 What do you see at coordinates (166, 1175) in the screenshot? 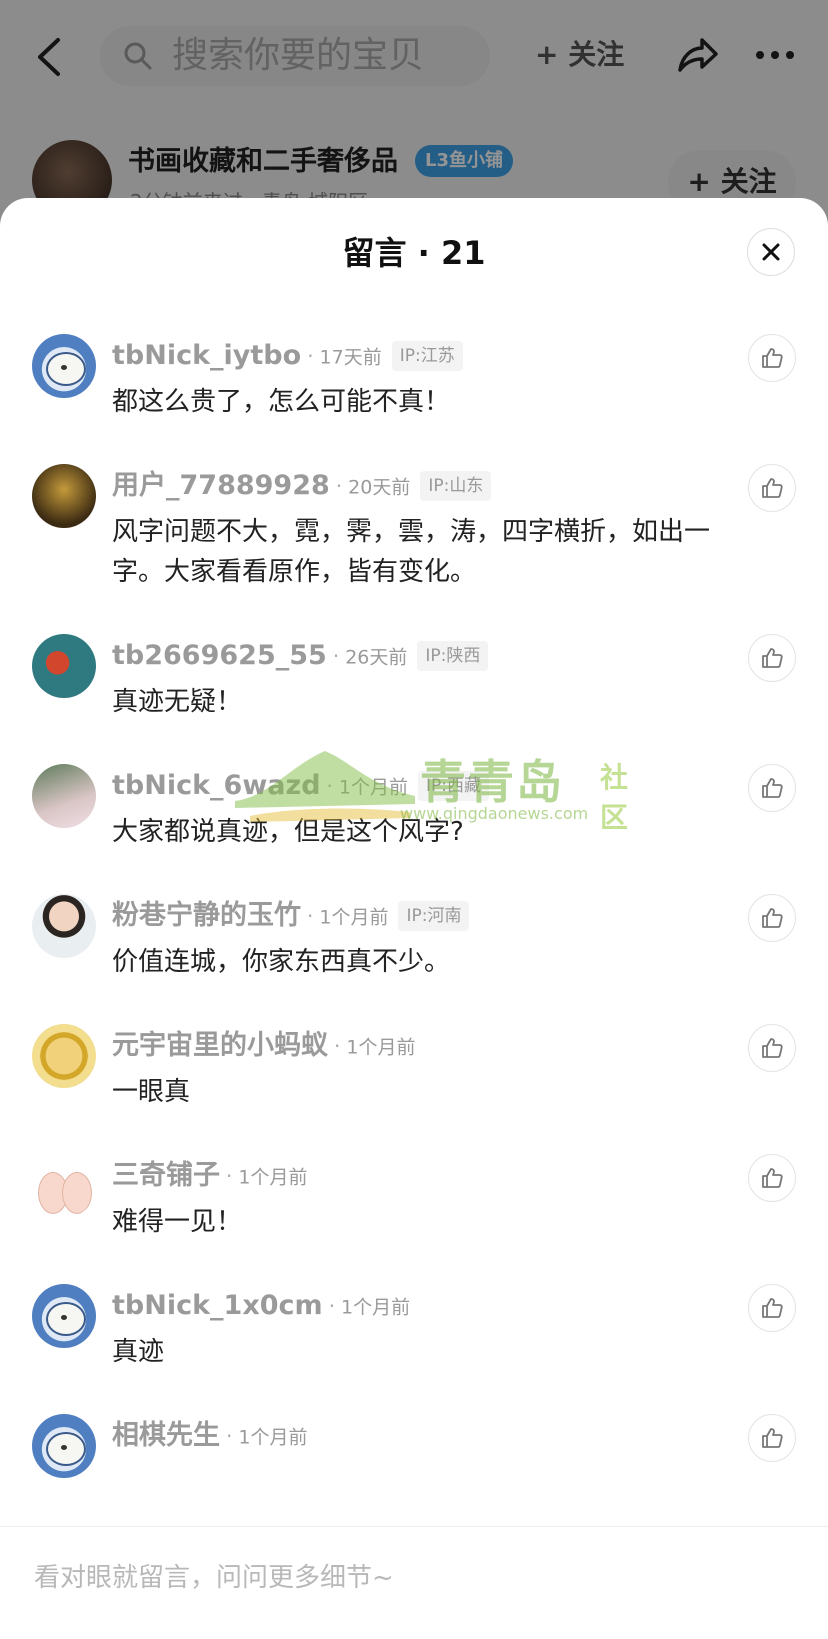
I see `username: 三奇铺子` at bounding box center [166, 1175].